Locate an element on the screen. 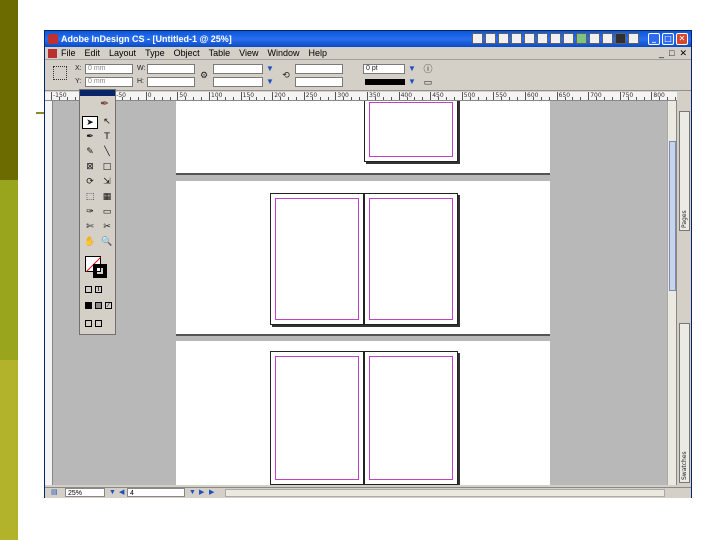 Image resolution: width=720 pixels, height=540 pixels. direct-selection-tool: ↖ is located at coordinates (107, 122).